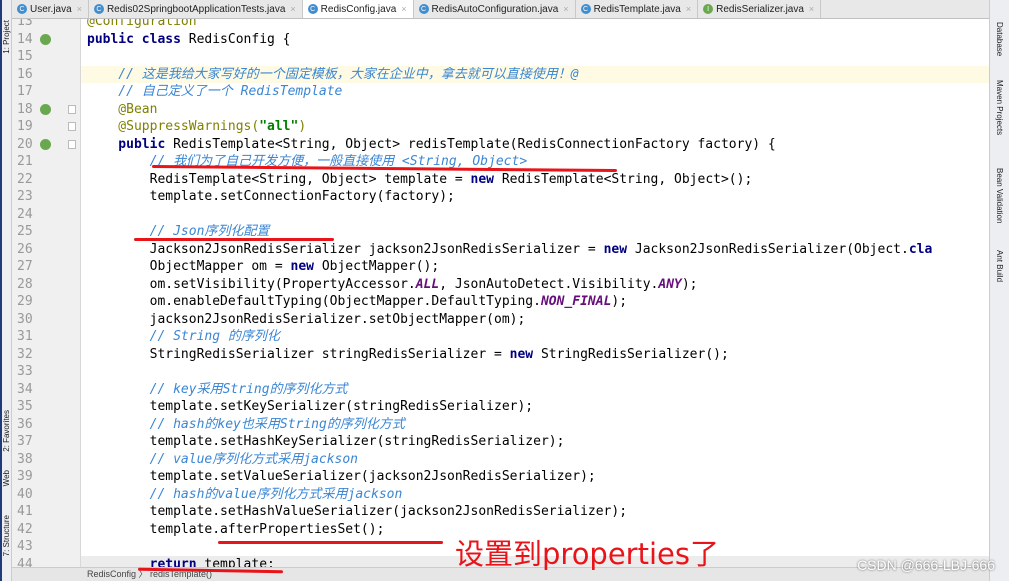 This screenshot has width=1009, height=581. What do you see at coordinates (535, 197) in the screenshot?
I see `code-line: template.setConnectionFactory(factory);` at bounding box center [535, 197].